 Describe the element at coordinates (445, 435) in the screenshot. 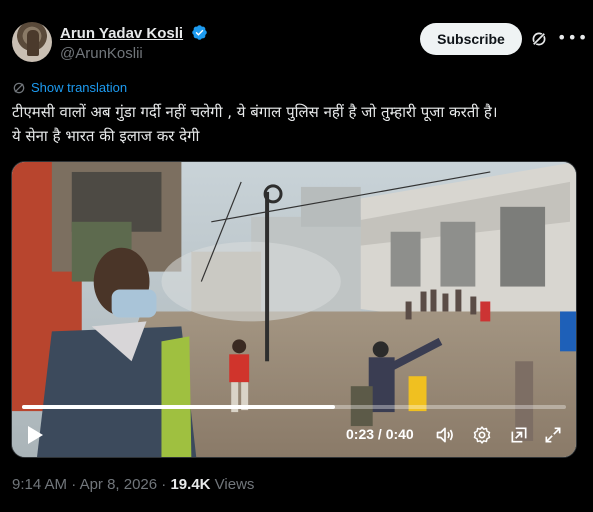

I see `volume-icon` at that location.